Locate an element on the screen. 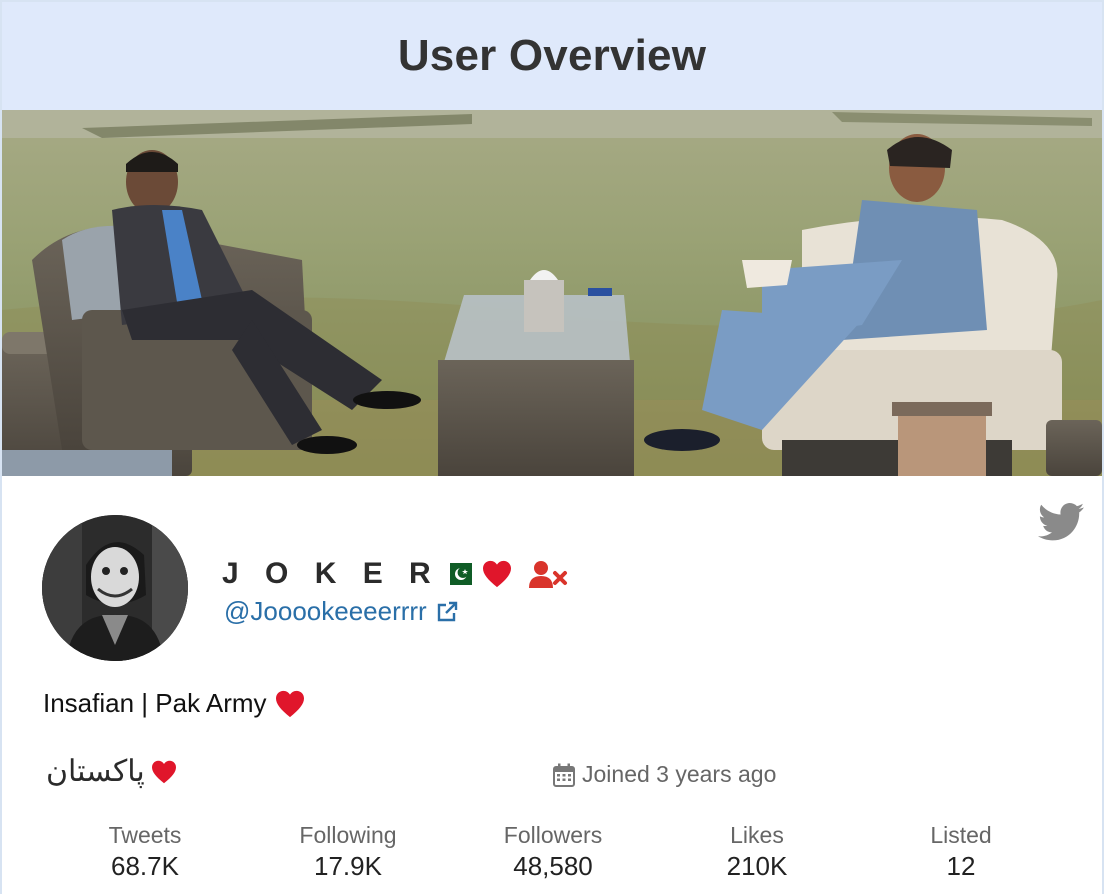 This screenshot has height=894, width=1104. stat-followers: Followers 48,580 is located at coordinates (553, 851).